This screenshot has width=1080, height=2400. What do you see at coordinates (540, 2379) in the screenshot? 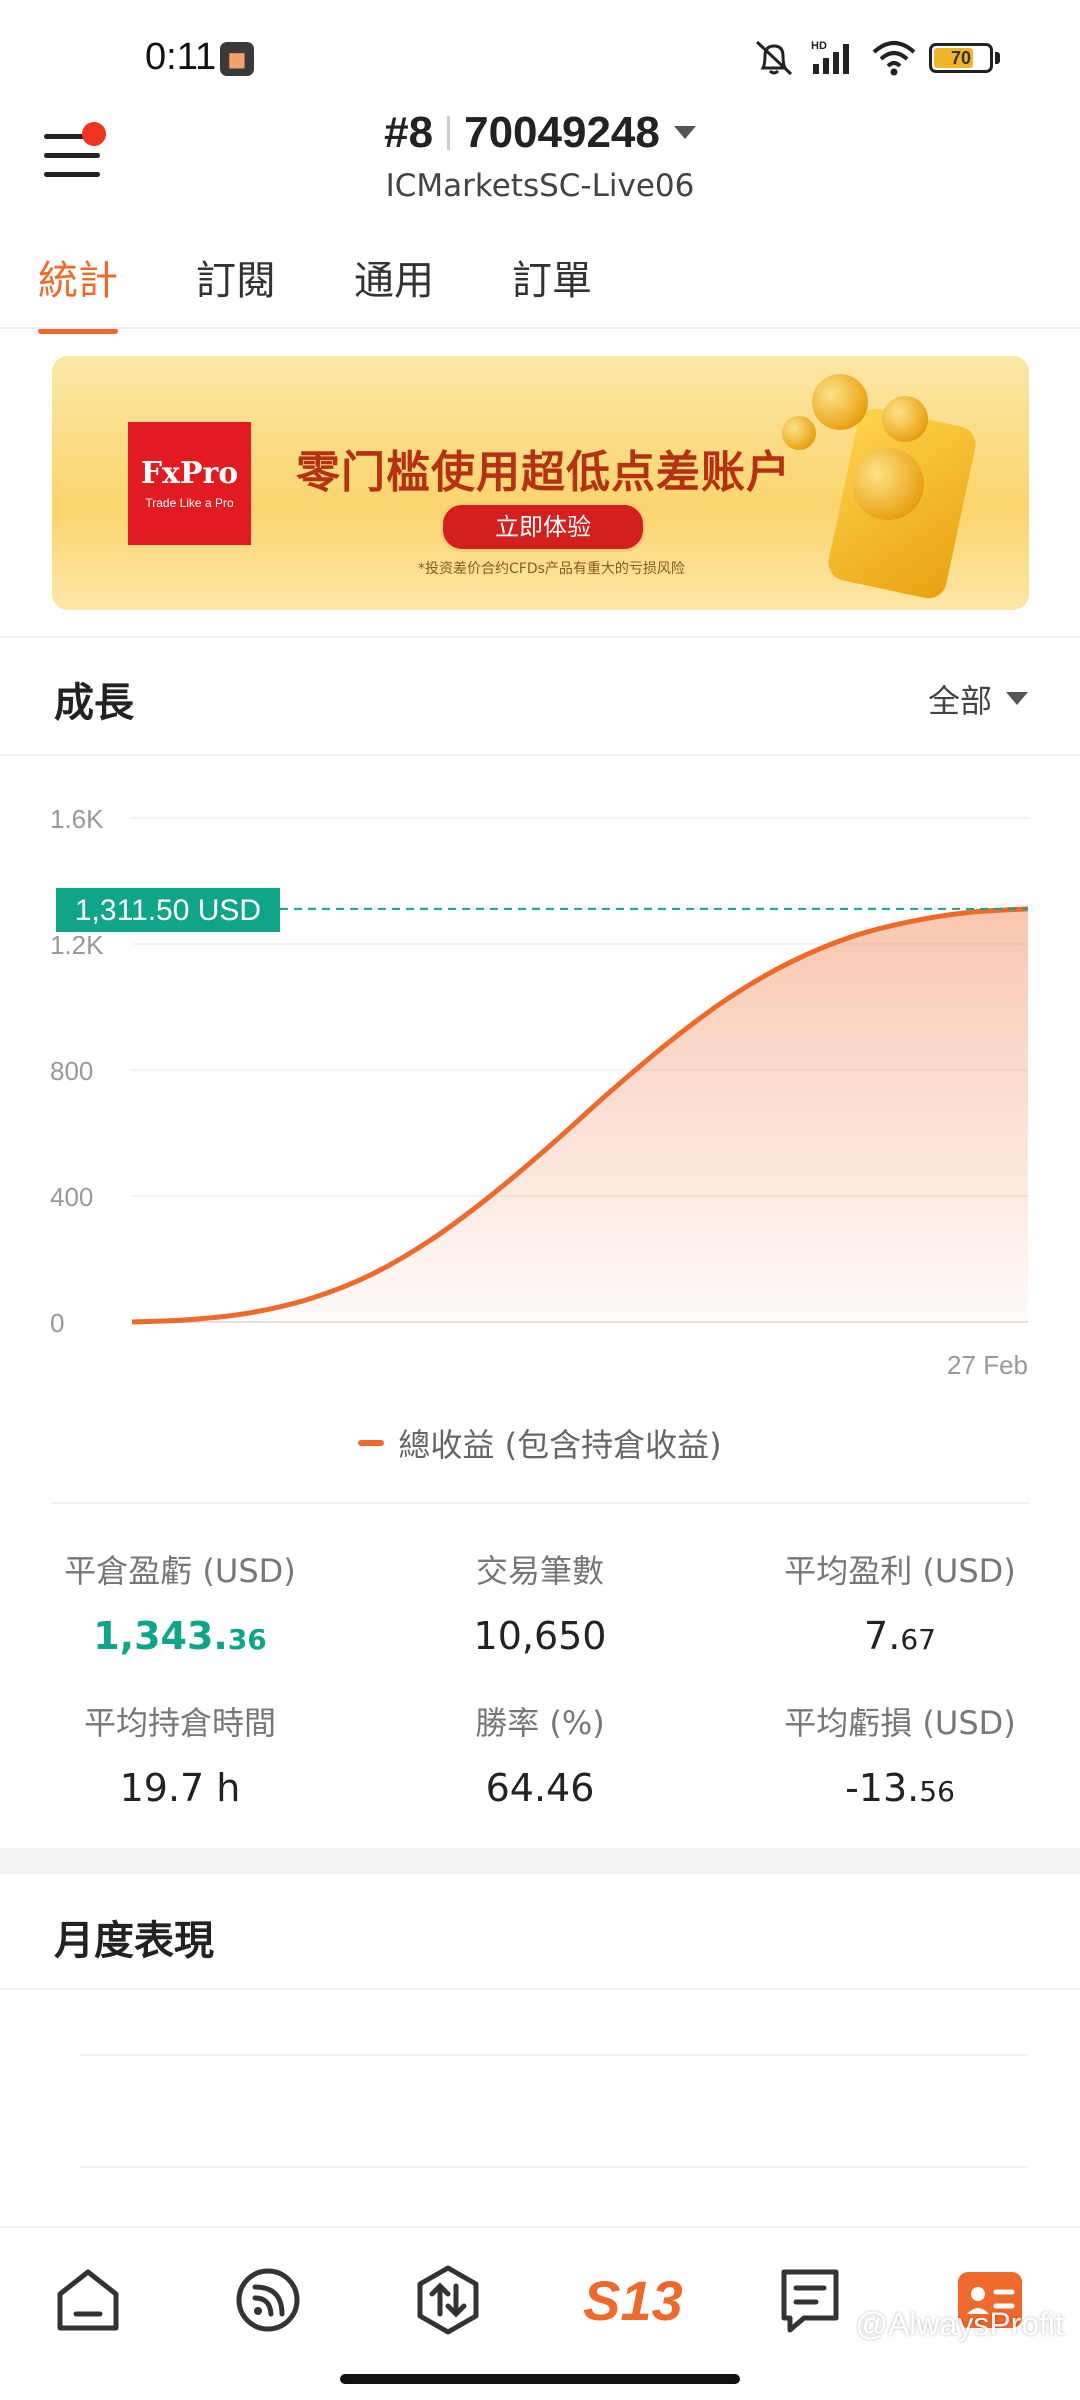
I see `gesture-handle` at bounding box center [540, 2379].